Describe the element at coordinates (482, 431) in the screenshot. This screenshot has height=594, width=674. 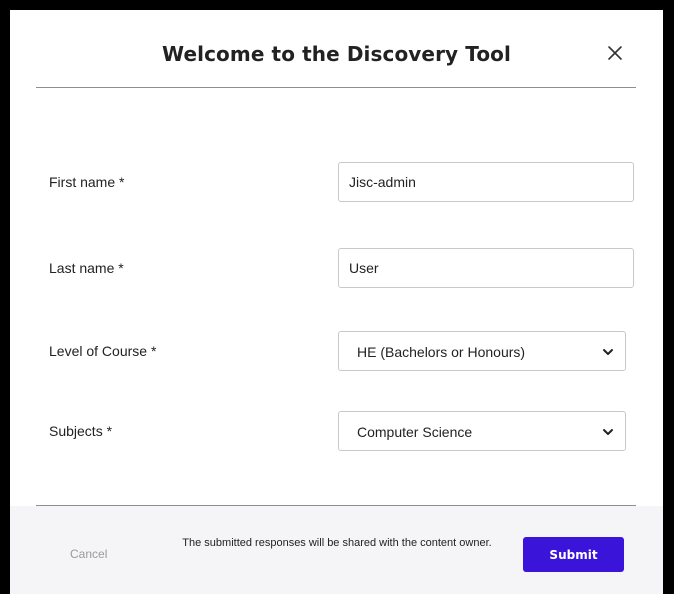
I see `subjects-select: Computer Science` at that location.